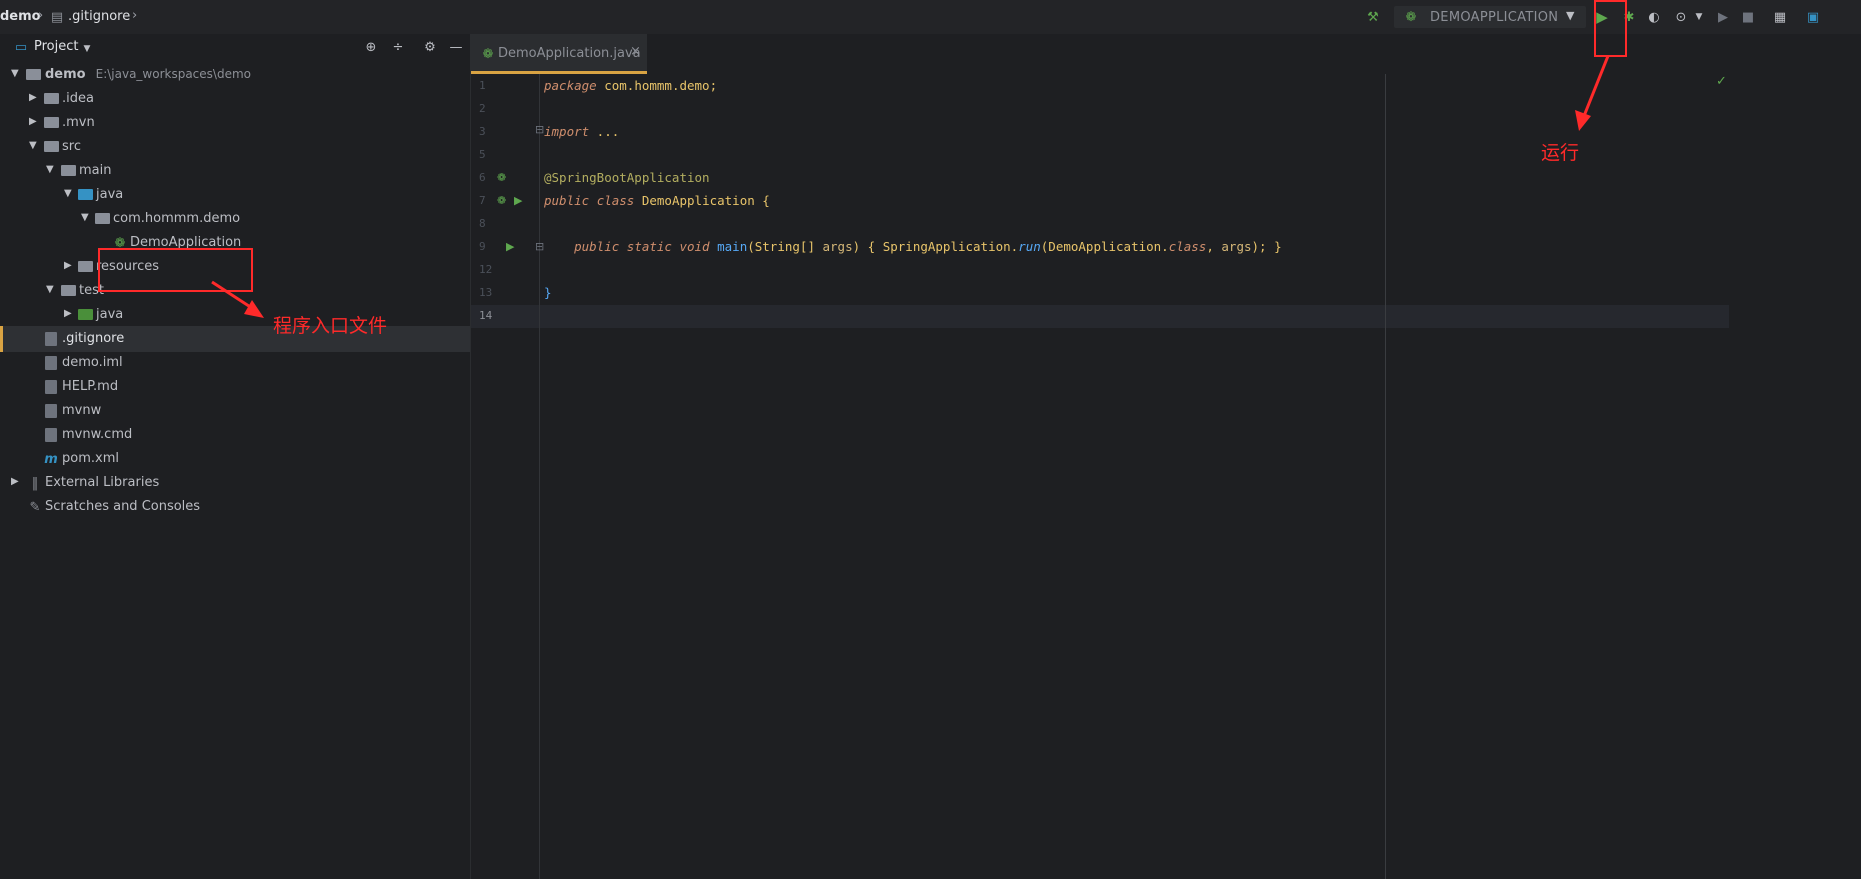 This screenshot has height=879, width=1861. What do you see at coordinates (233, 296) in the screenshot?
I see `arrow-line-entry` at bounding box center [233, 296].